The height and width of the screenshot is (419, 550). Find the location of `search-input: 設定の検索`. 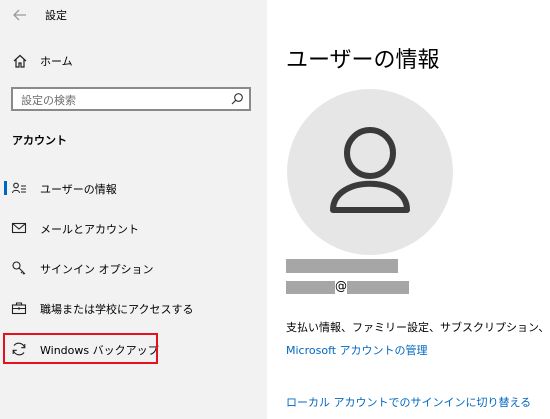

search-input: 設定の検索 is located at coordinates (131, 99).